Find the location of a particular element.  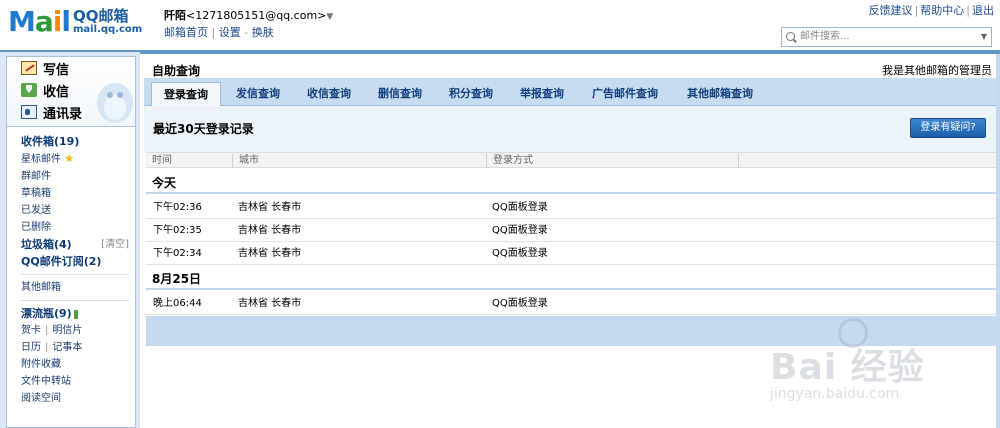

folder-inbox: 收件箱(19) is located at coordinates (78, 141).